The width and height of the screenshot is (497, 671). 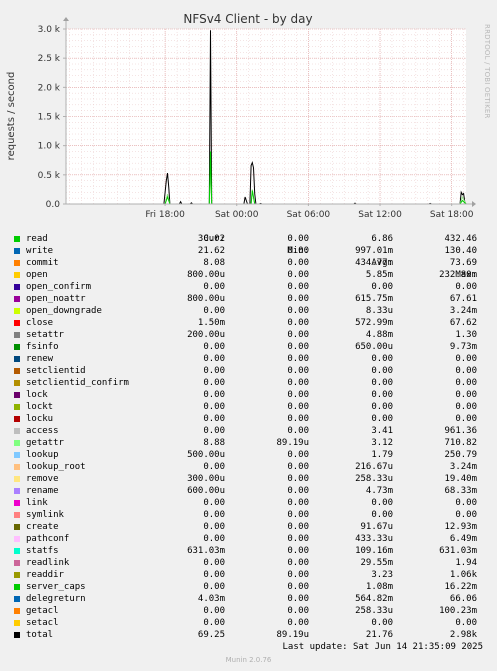 I want to click on legend-item: readlink 0.00 0.00 29.55m 1.94, so click(x=248, y=563).